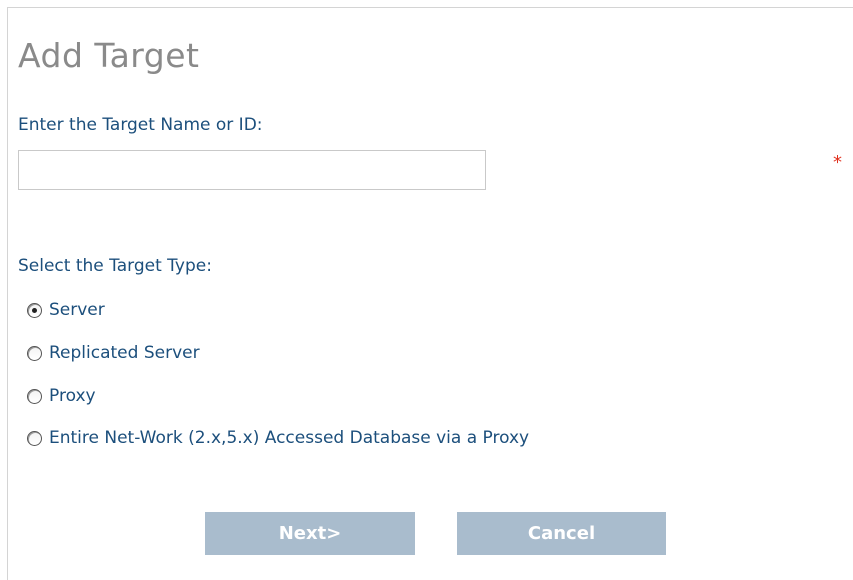  I want to click on radio-button-server, so click(34, 310).